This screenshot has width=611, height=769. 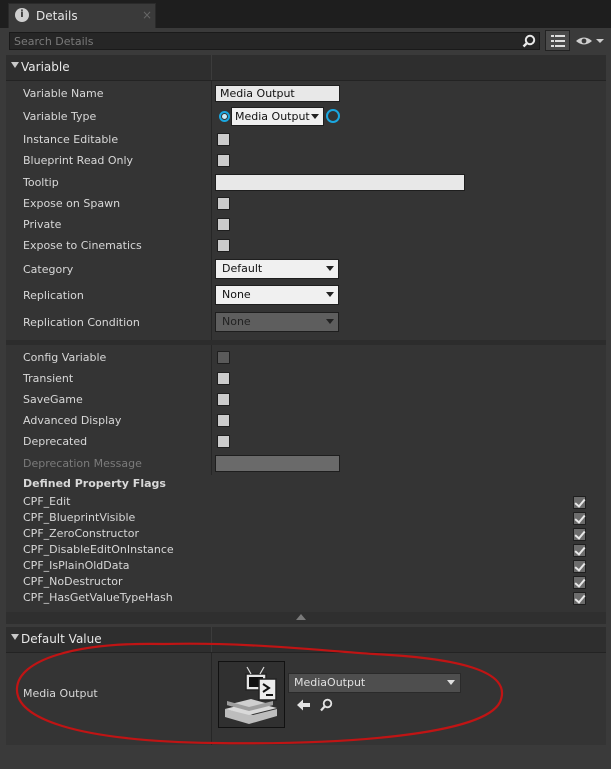 I want to click on replication-condition-combo: None, so click(x=277, y=322).